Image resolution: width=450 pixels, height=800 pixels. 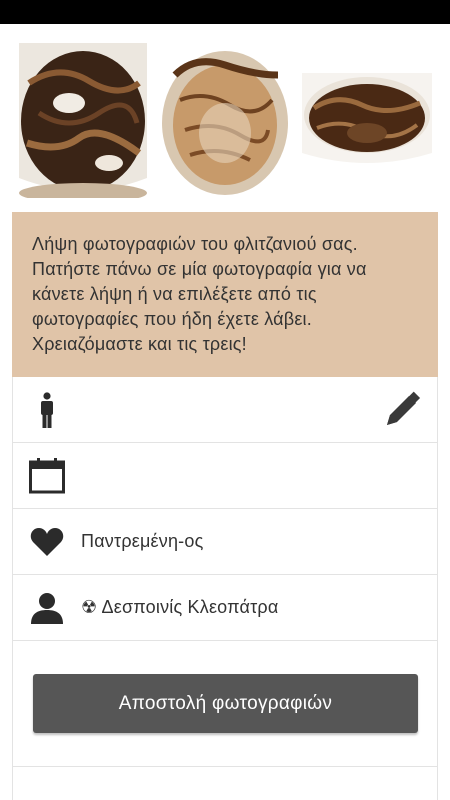 What do you see at coordinates (402, 410) in the screenshot?
I see `pencil-icon` at bounding box center [402, 410].